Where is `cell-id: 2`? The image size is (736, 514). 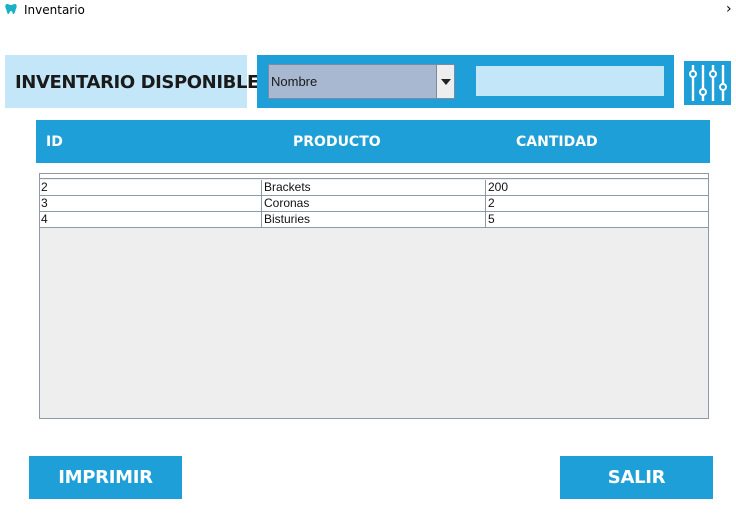 cell-id: 2 is located at coordinates (151, 187).